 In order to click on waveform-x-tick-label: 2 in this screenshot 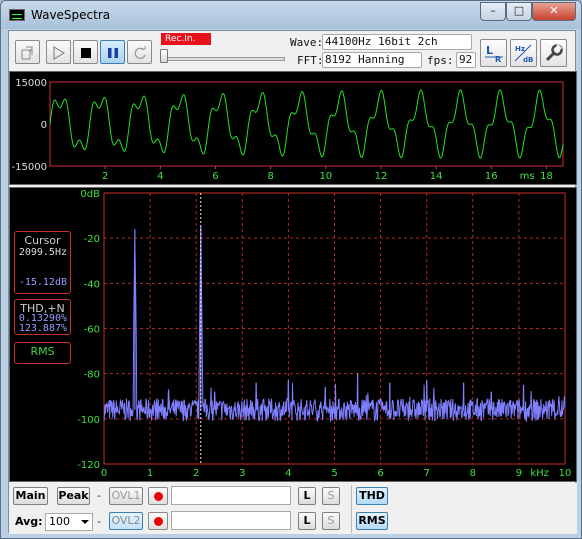, I will do `click(105, 176)`.